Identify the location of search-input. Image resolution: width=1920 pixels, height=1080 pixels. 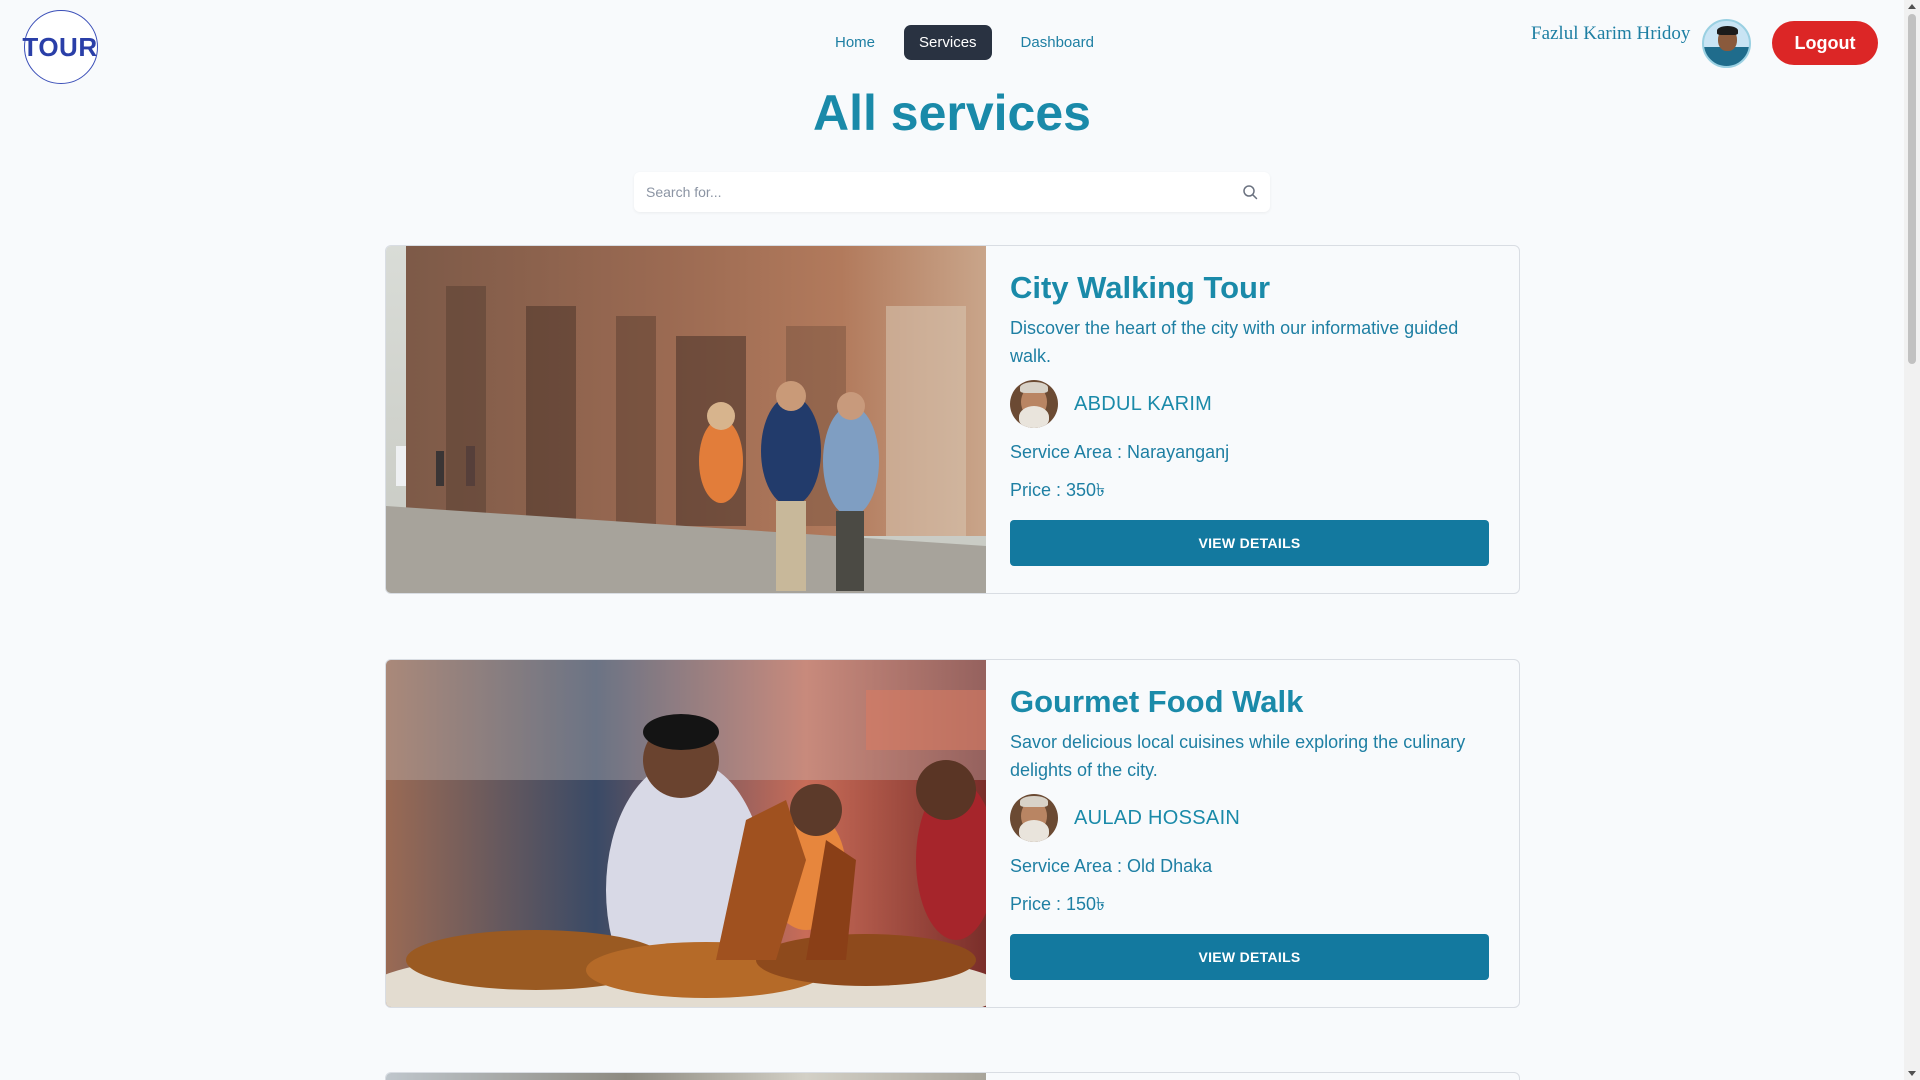
(952, 192).